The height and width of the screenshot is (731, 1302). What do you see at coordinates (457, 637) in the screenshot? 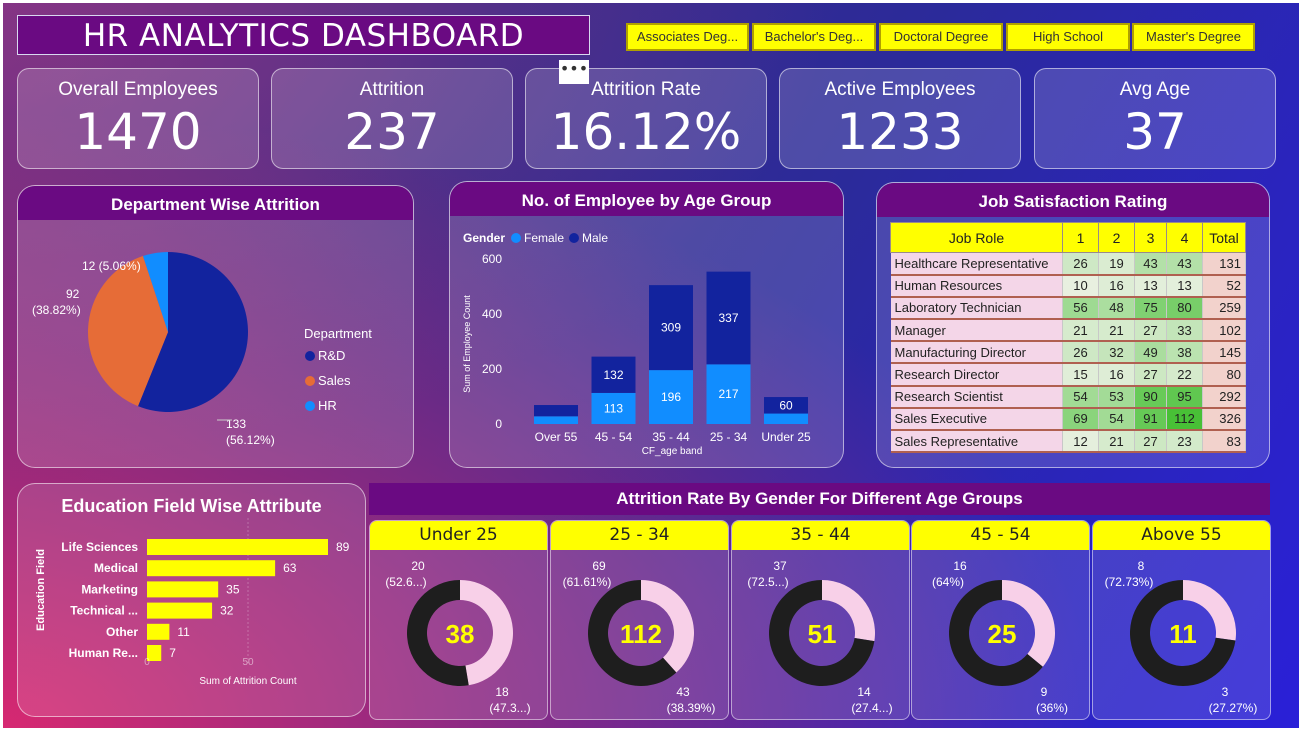
I see `donut-chart: 38 20 (52.6...) 18 (47.3...)` at bounding box center [457, 637].